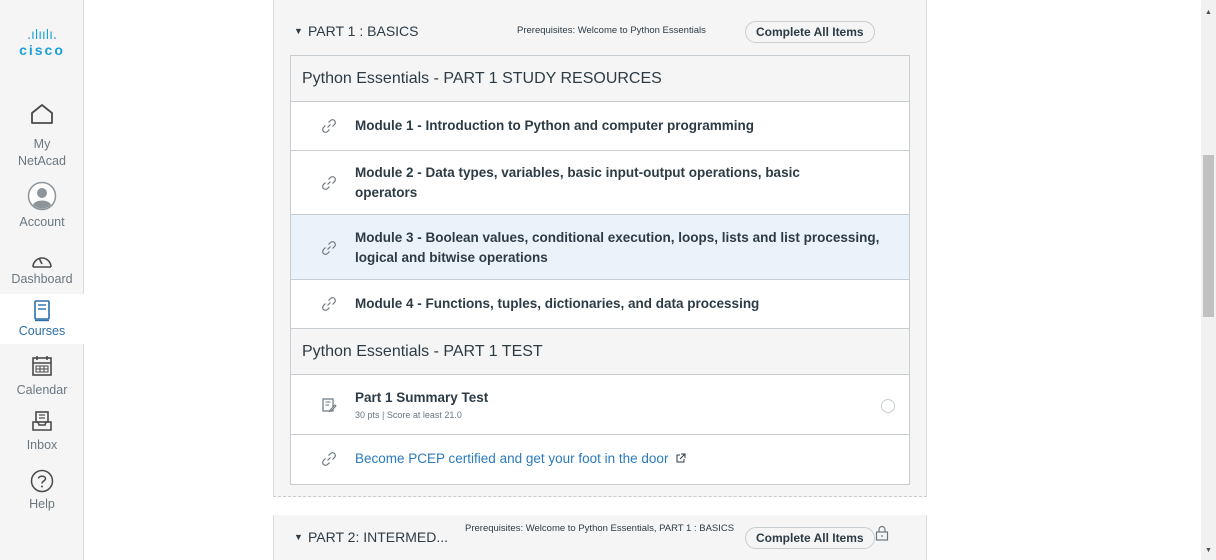  What do you see at coordinates (882, 533) in the screenshot?
I see `lock-icon` at bounding box center [882, 533].